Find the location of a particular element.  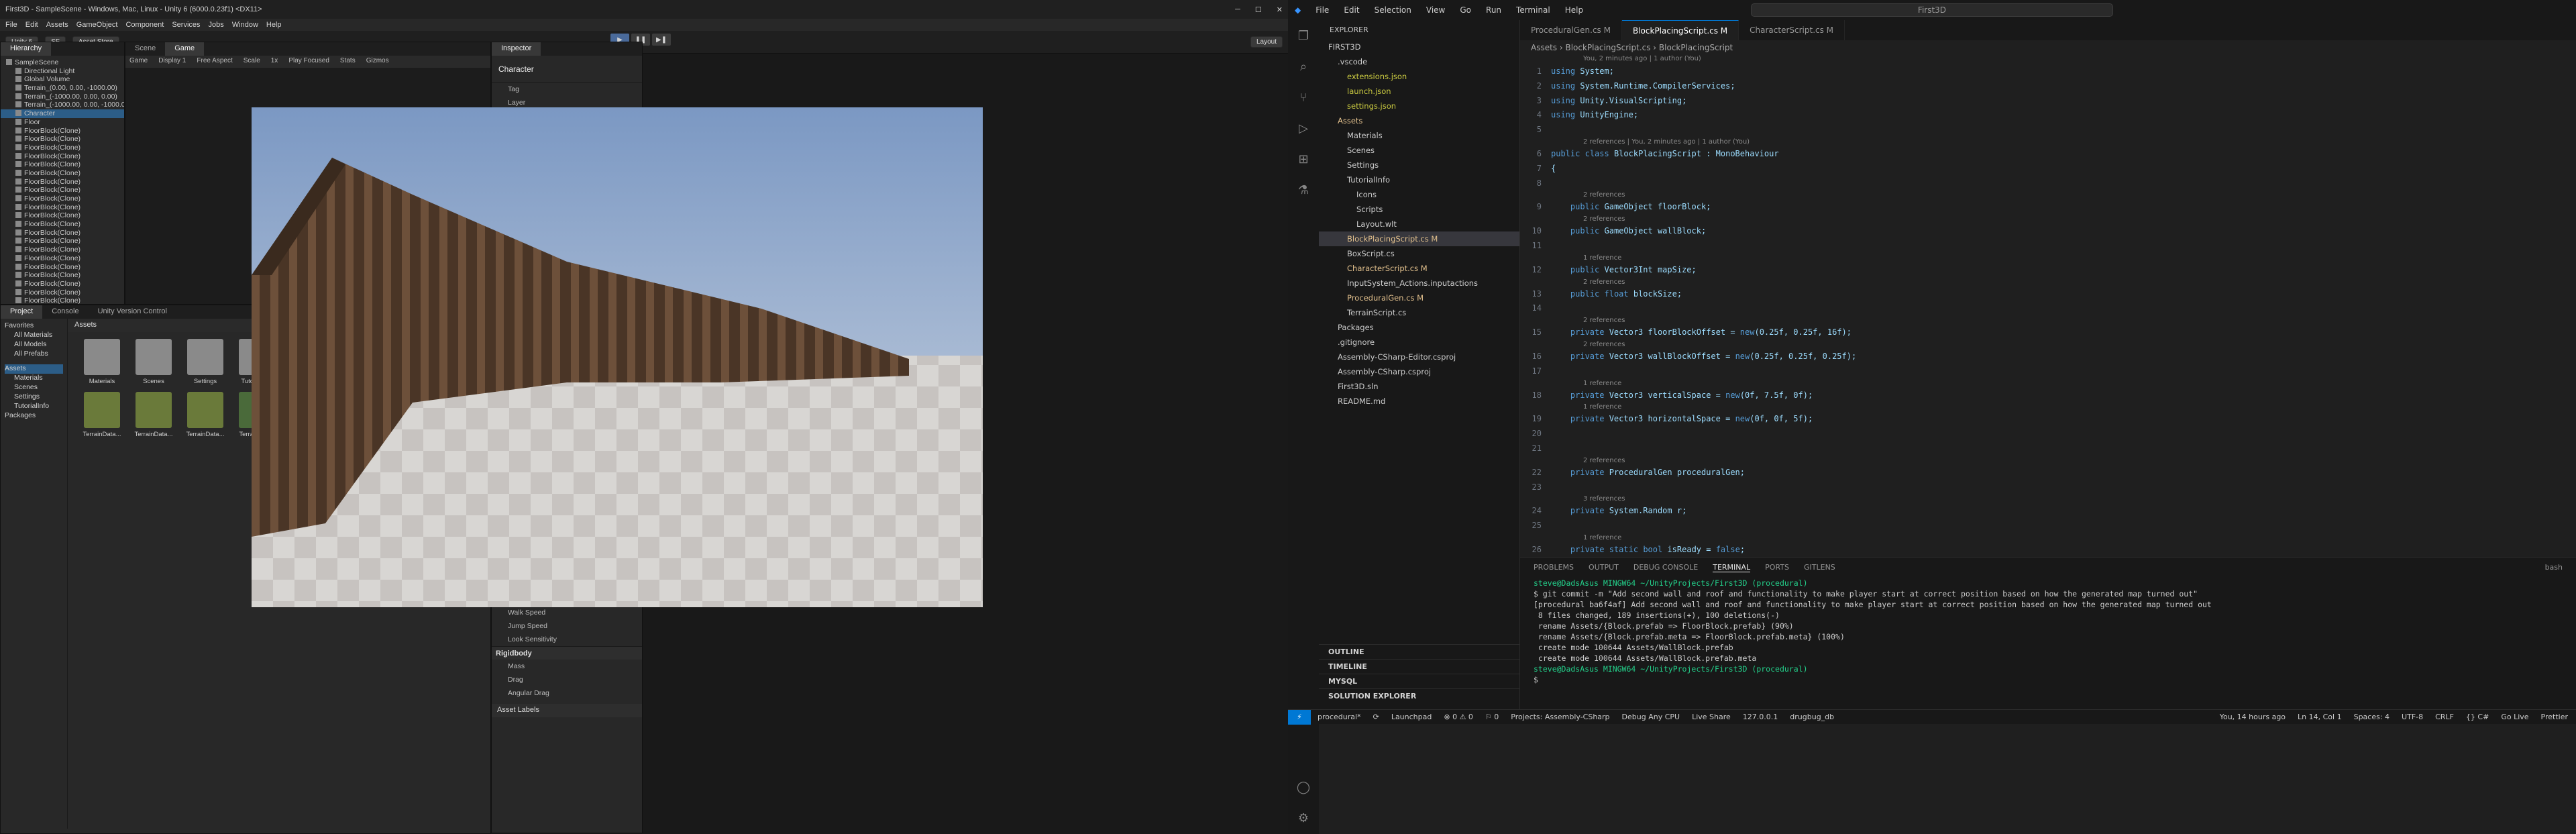

tab-inspector: Inspector is located at coordinates (516, 49).